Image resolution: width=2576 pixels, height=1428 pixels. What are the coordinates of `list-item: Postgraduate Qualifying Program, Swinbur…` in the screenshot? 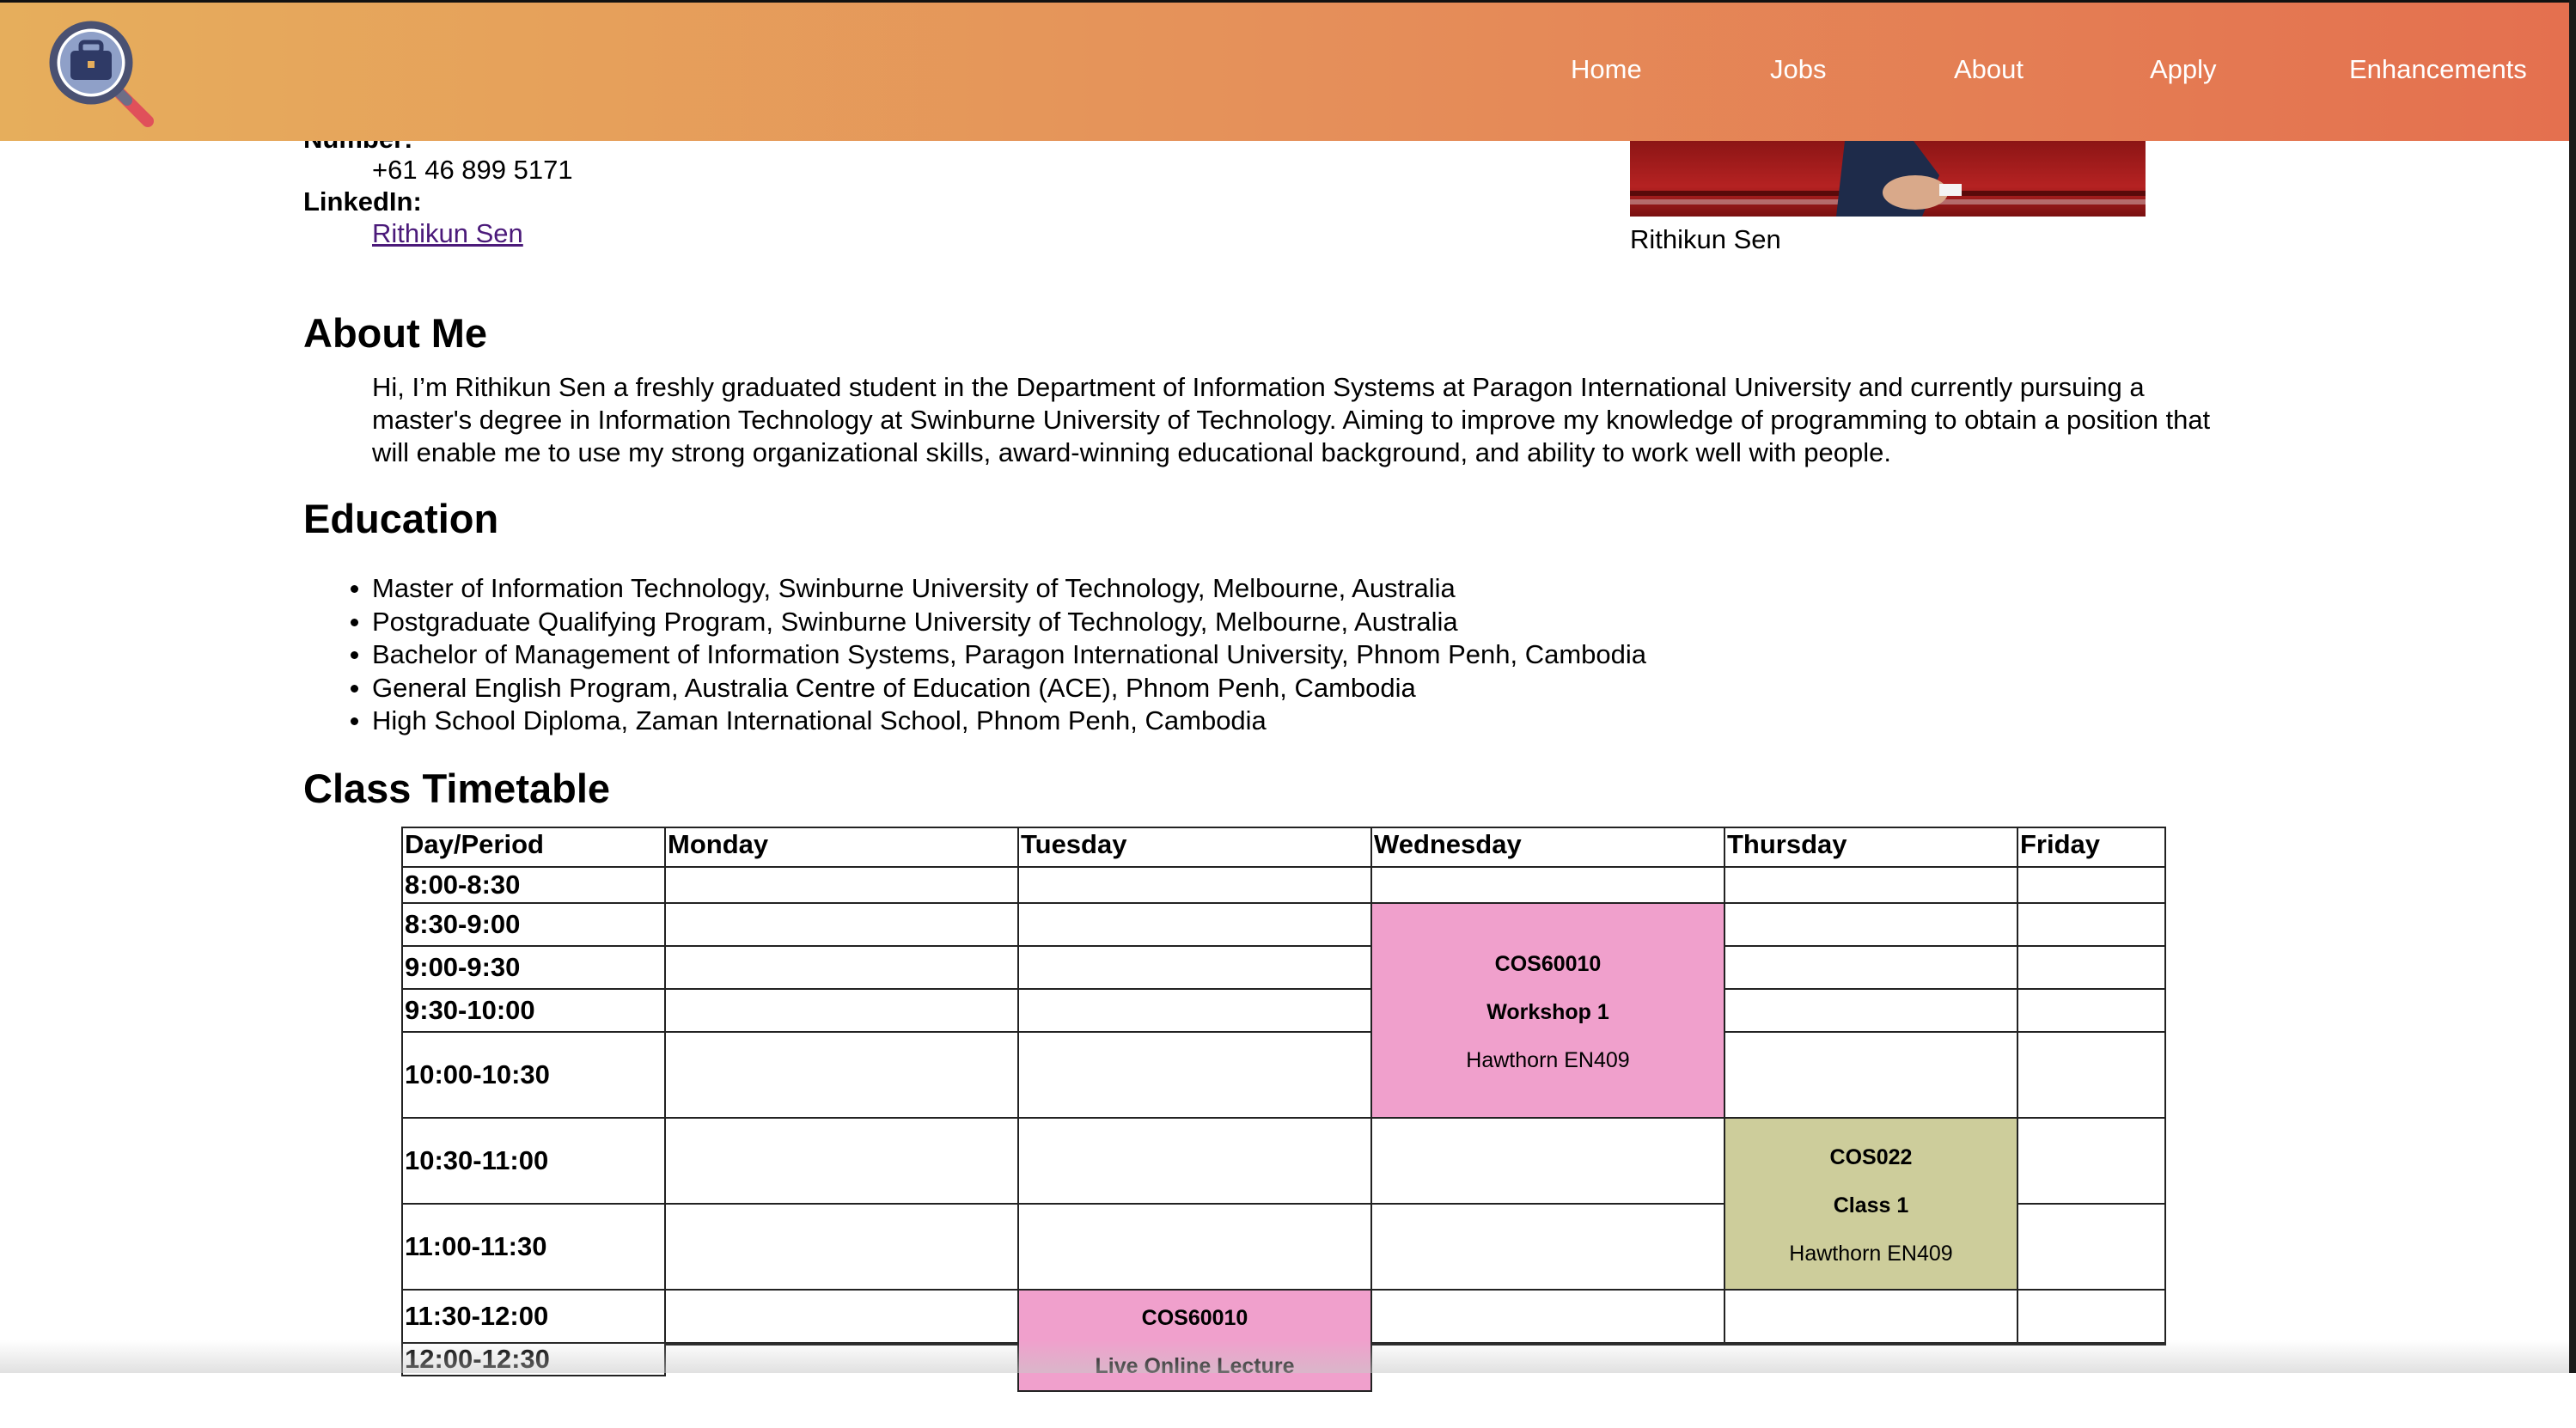 It's located at (998, 623).